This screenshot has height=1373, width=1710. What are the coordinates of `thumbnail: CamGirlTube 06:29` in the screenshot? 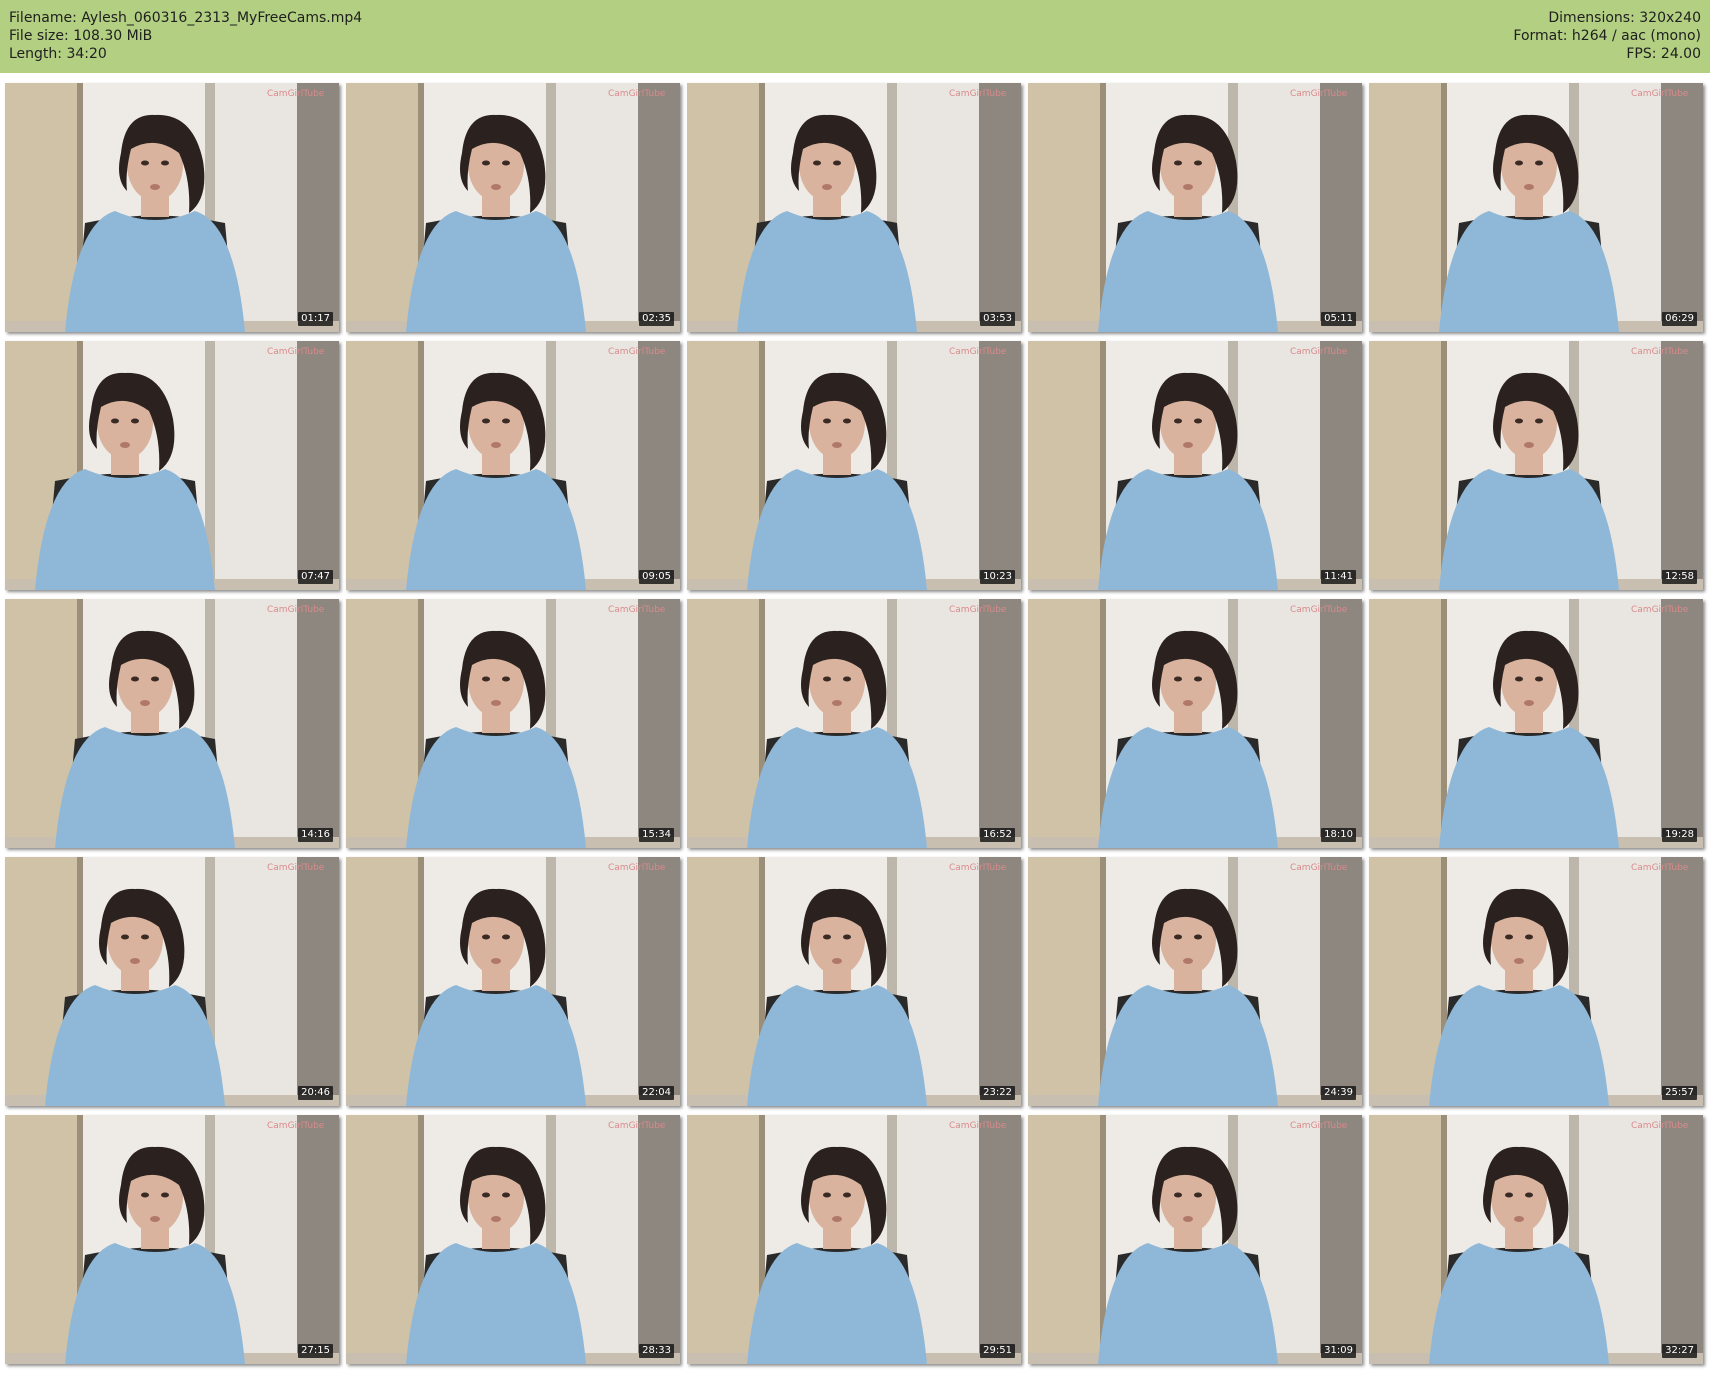 It's located at (1536, 207).